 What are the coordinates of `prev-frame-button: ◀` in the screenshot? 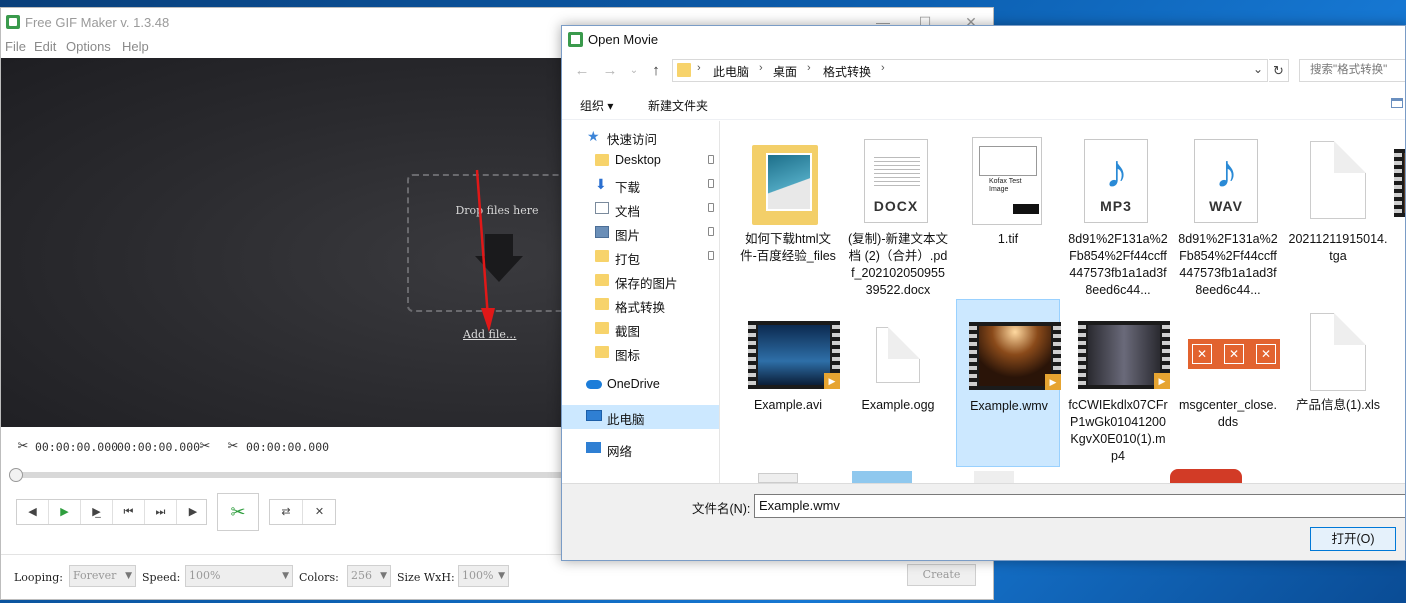 It's located at (33, 512).